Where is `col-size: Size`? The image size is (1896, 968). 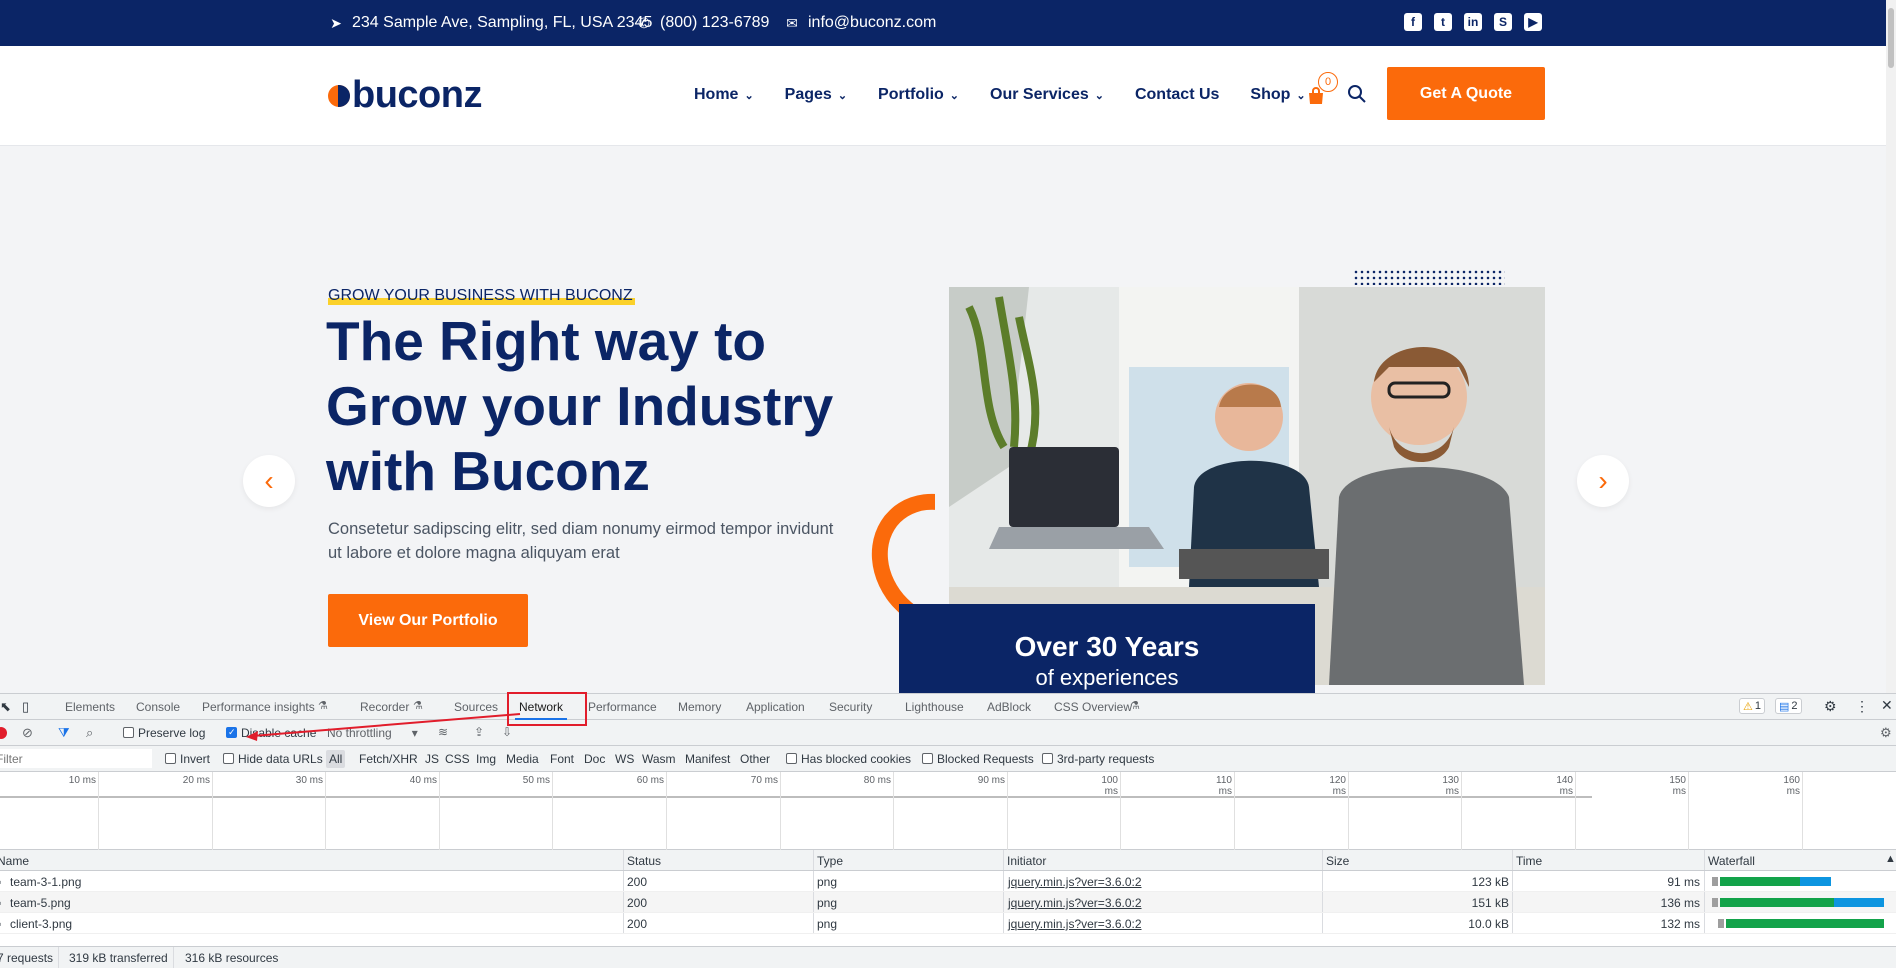 col-size: Size is located at coordinates (1337, 861).